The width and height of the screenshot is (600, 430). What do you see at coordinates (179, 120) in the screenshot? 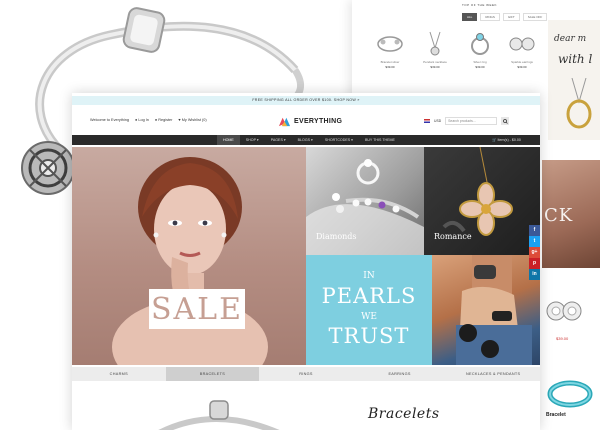
I see `heart-icon: ♥` at bounding box center [179, 120].